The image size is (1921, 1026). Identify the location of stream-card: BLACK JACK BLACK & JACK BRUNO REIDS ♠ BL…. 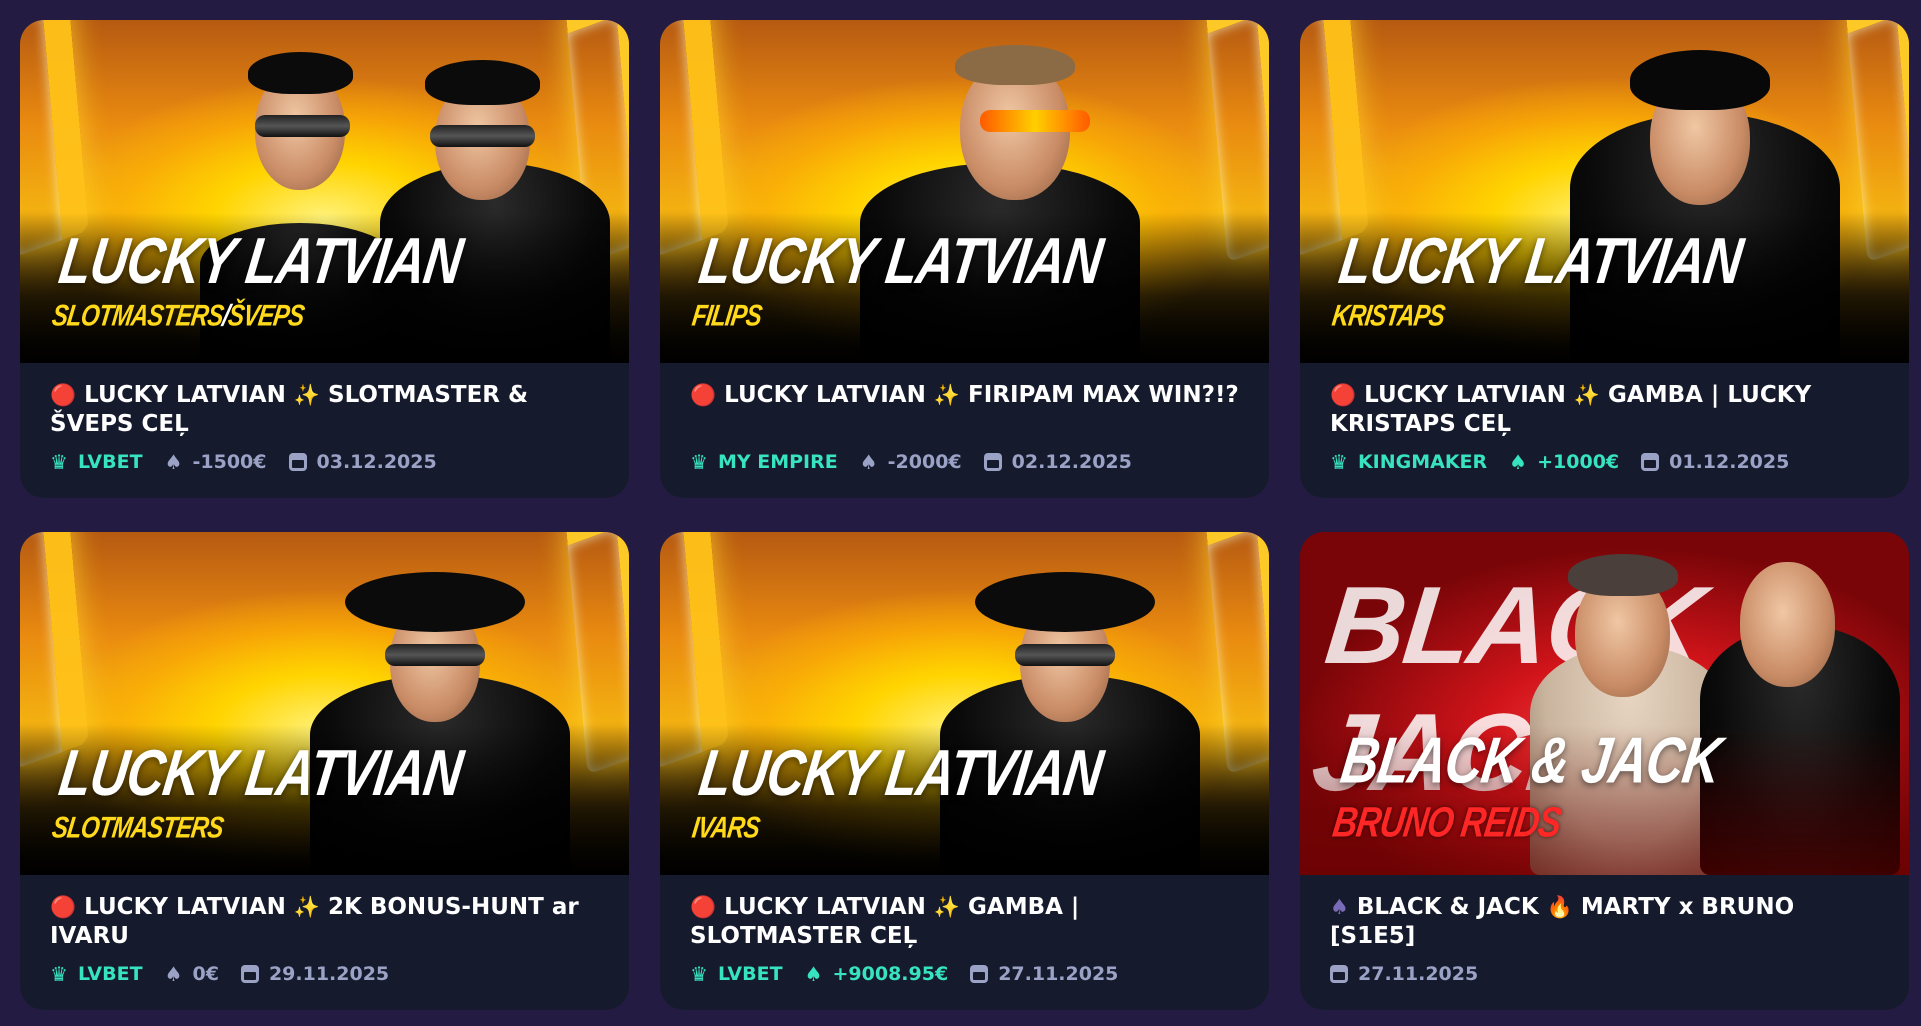
(1604, 771).